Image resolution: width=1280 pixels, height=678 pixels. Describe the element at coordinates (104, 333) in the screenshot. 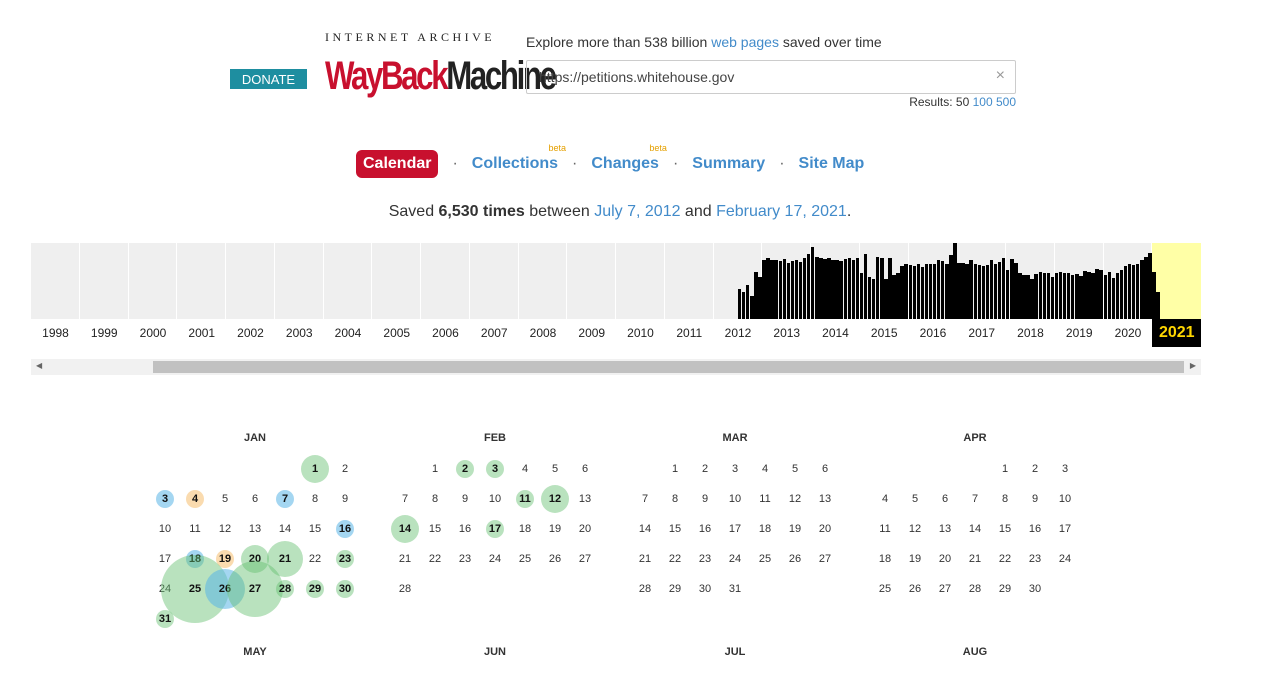

I see `year-label-1999: 1999` at that location.